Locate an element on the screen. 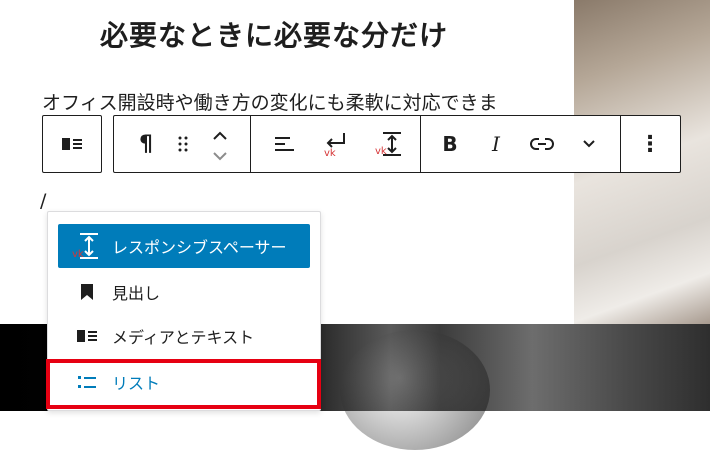 Image resolution: width=710 pixels, height=450 pixels. block-toolbar: ¶ vk vk B I ⋮ is located at coordinates (397, 144).